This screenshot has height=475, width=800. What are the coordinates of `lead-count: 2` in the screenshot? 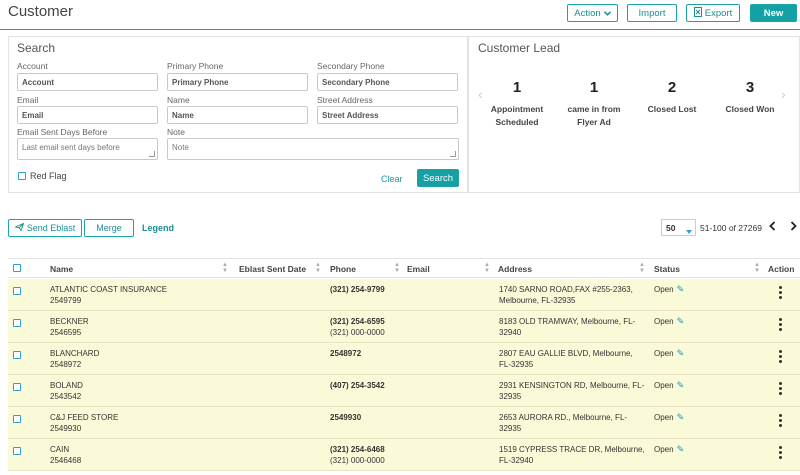 It's located at (672, 87).